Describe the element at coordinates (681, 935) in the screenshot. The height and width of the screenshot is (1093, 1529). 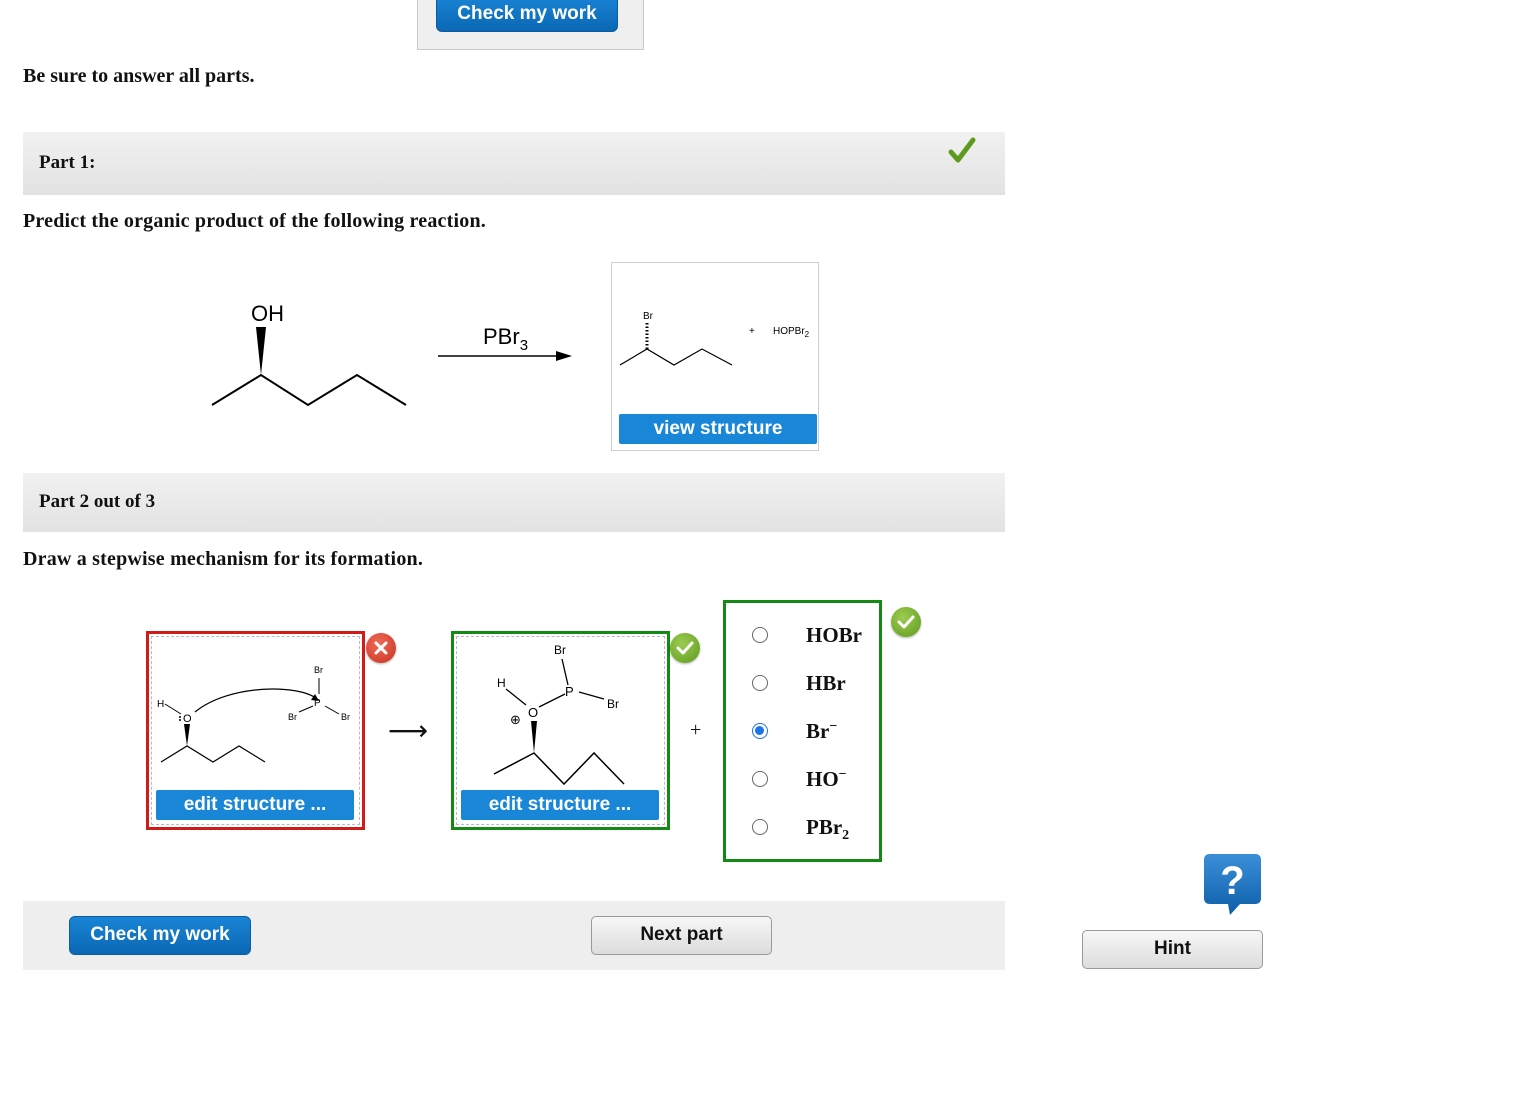
I see `next-part-button: Next part` at that location.